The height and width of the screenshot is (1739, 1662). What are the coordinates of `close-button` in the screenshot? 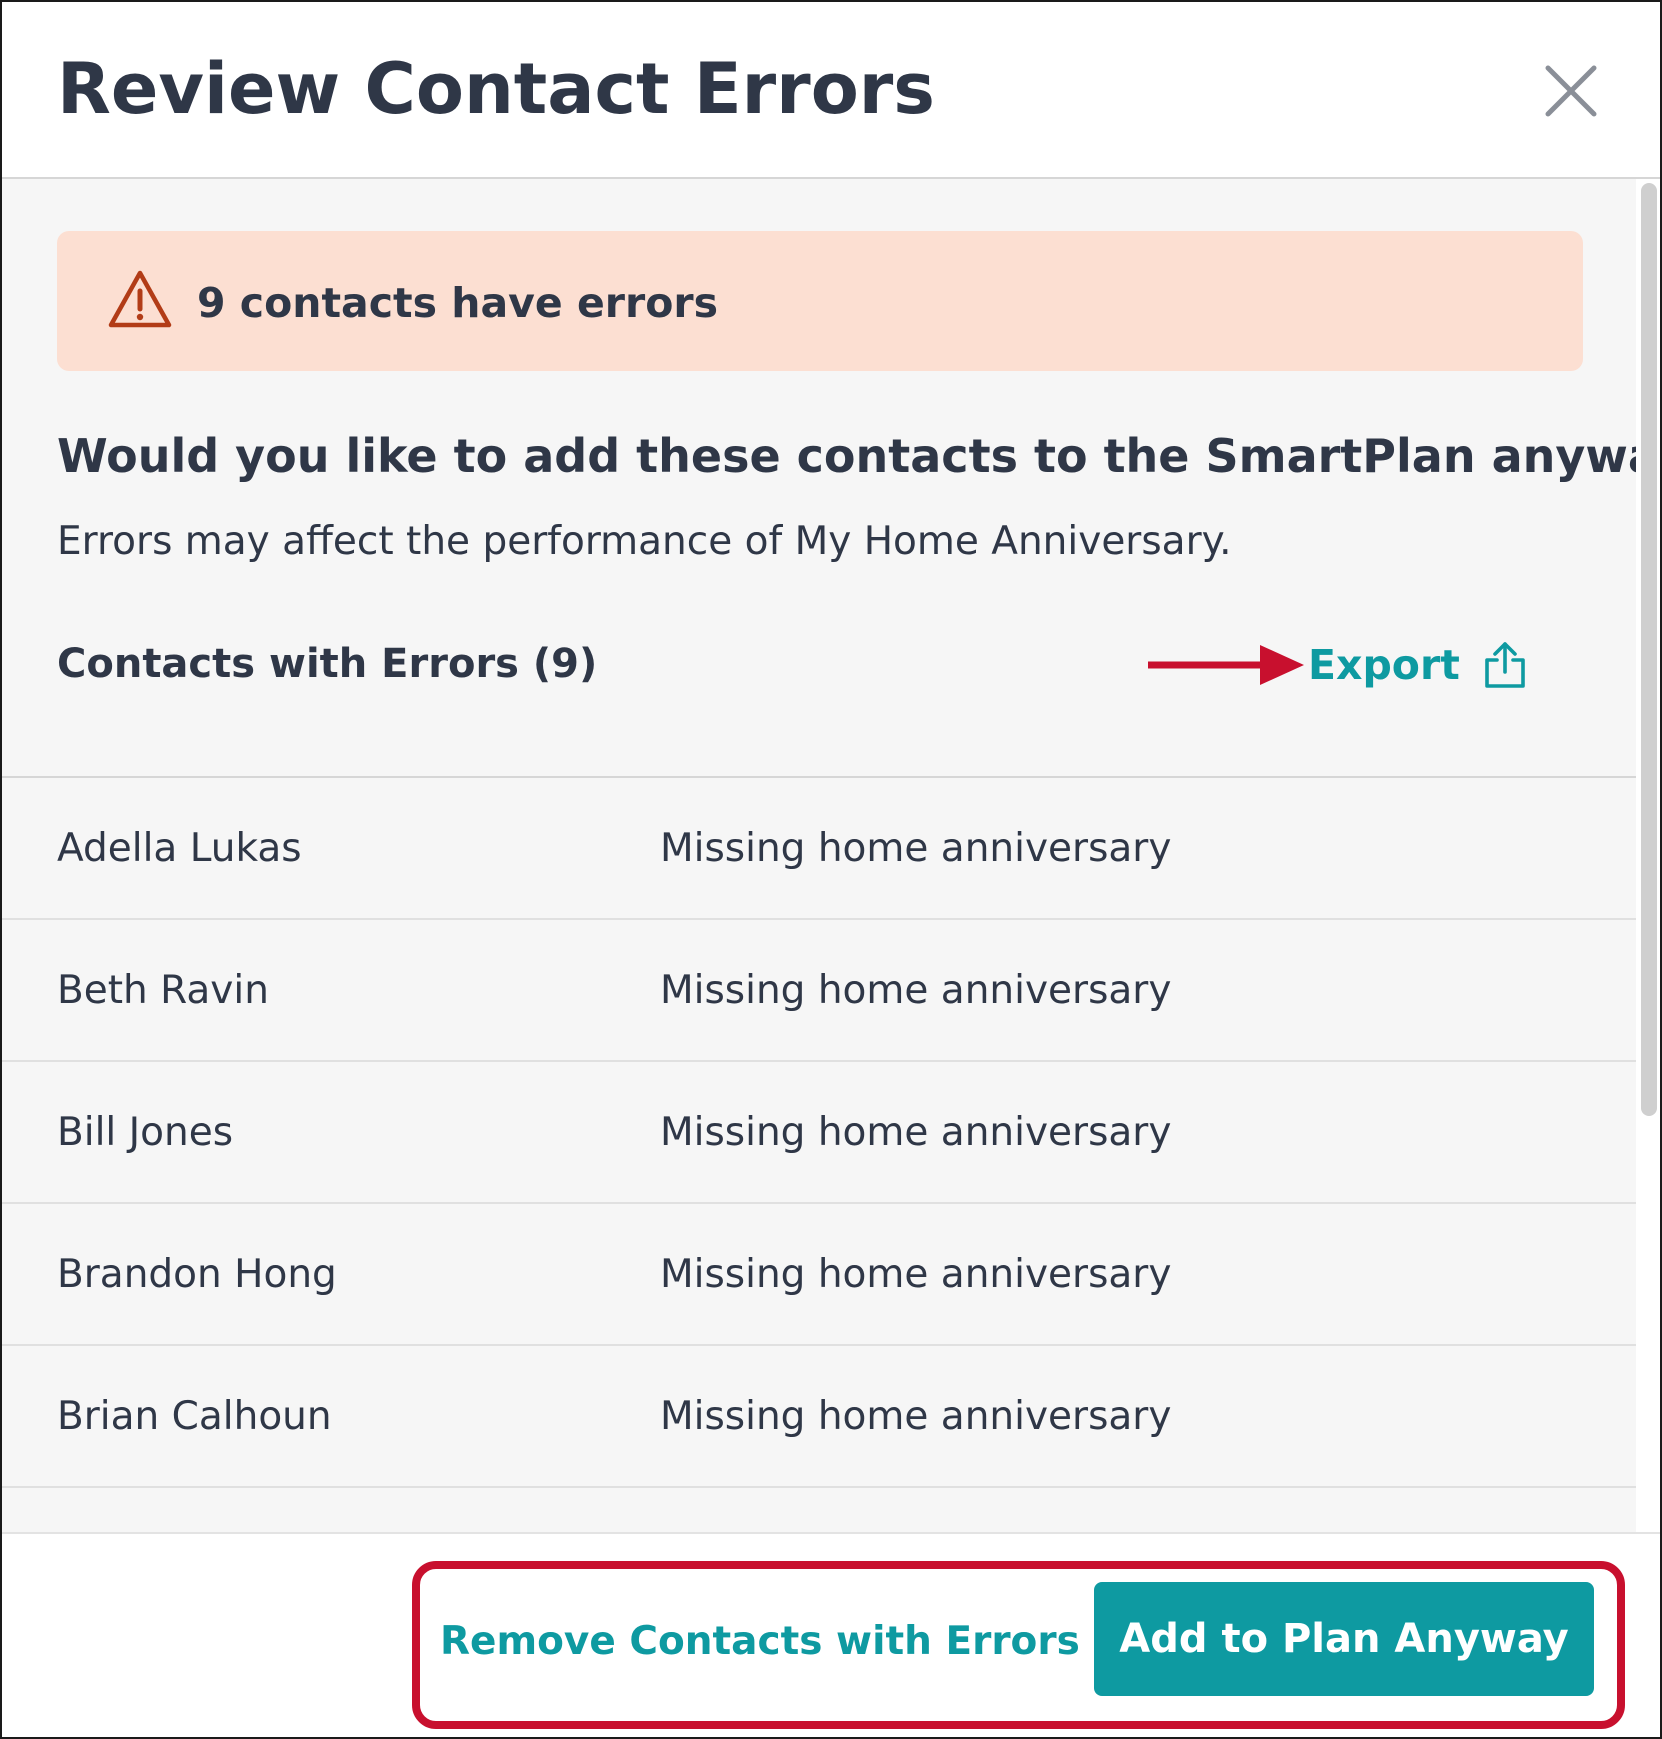 It's located at (1571, 91).